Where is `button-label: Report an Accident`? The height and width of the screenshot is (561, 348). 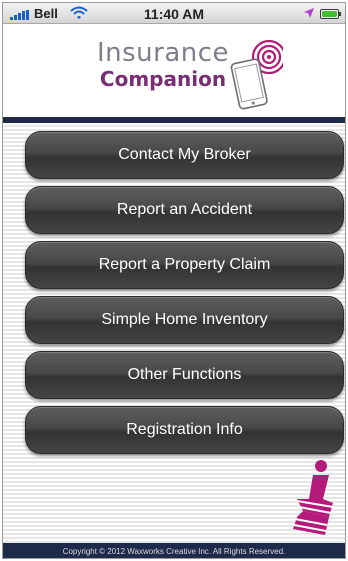 button-label: Report an Accident is located at coordinates (184, 209).